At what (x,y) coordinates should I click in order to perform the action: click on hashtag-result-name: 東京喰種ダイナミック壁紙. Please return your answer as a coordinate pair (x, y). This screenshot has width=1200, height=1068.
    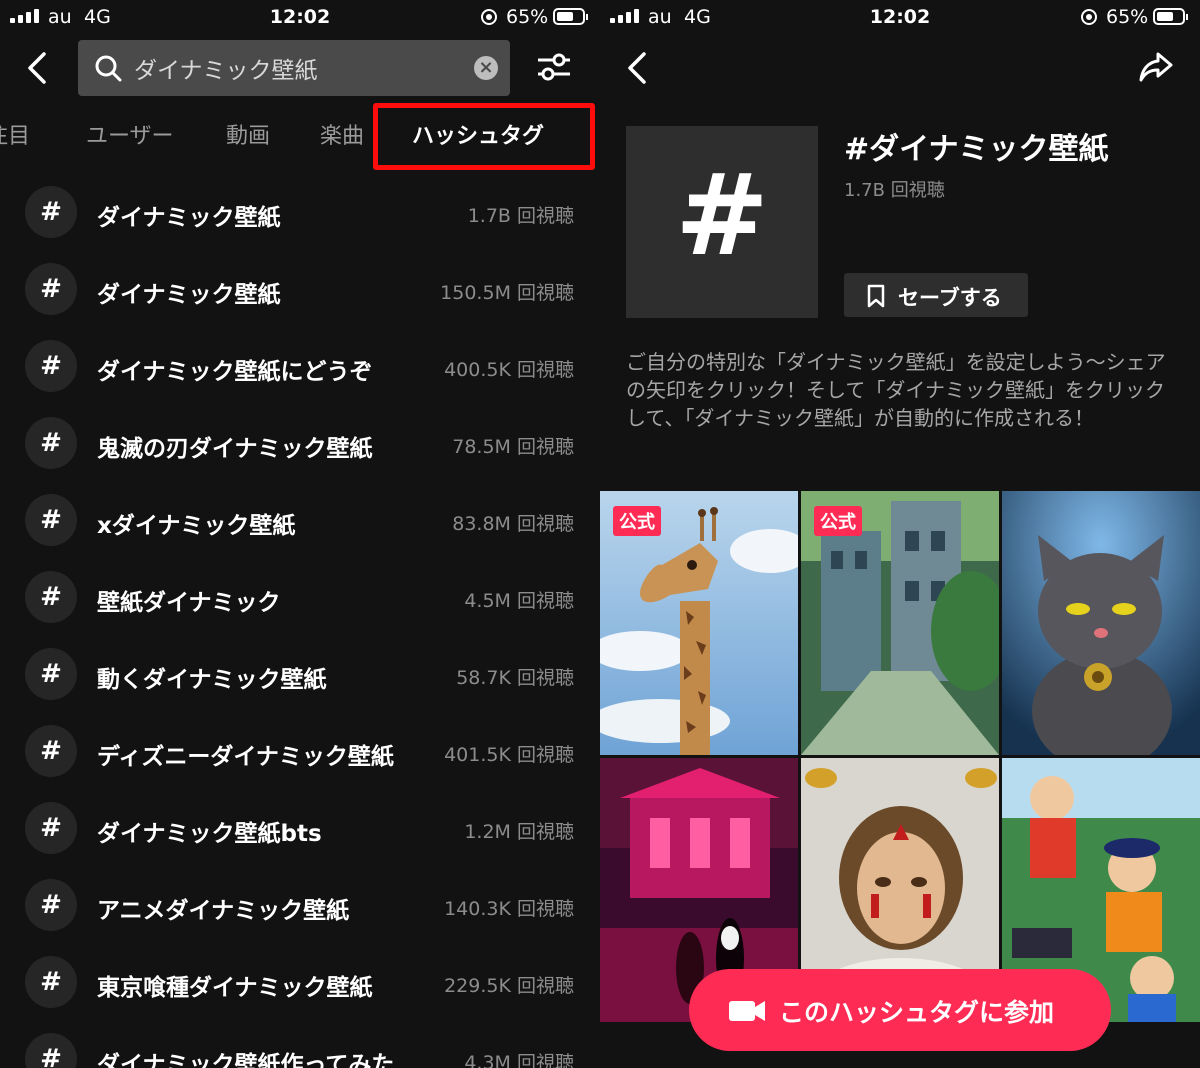
    Looking at the image, I should click on (235, 988).